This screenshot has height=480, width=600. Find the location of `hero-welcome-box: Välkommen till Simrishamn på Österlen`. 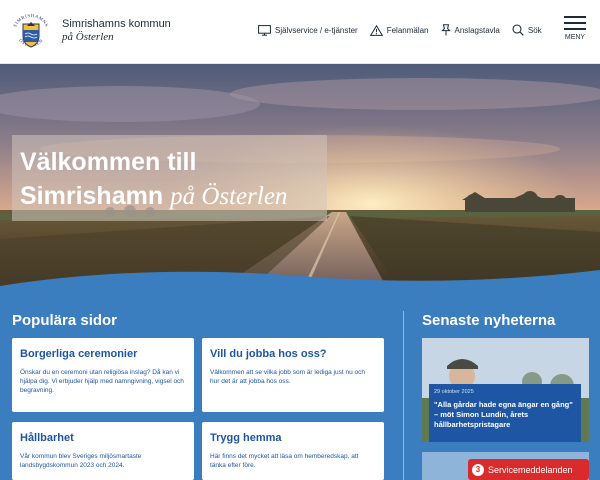

hero-welcome-box: Välkommen till Simrishamn på Österlen is located at coordinates (169, 178).